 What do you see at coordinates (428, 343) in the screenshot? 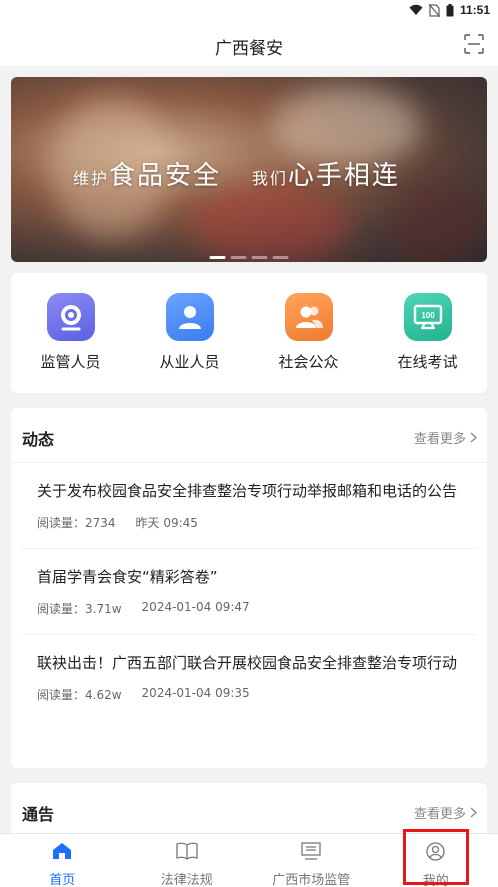
I see `quick-entry-item: 100 在线考试` at bounding box center [428, 343].